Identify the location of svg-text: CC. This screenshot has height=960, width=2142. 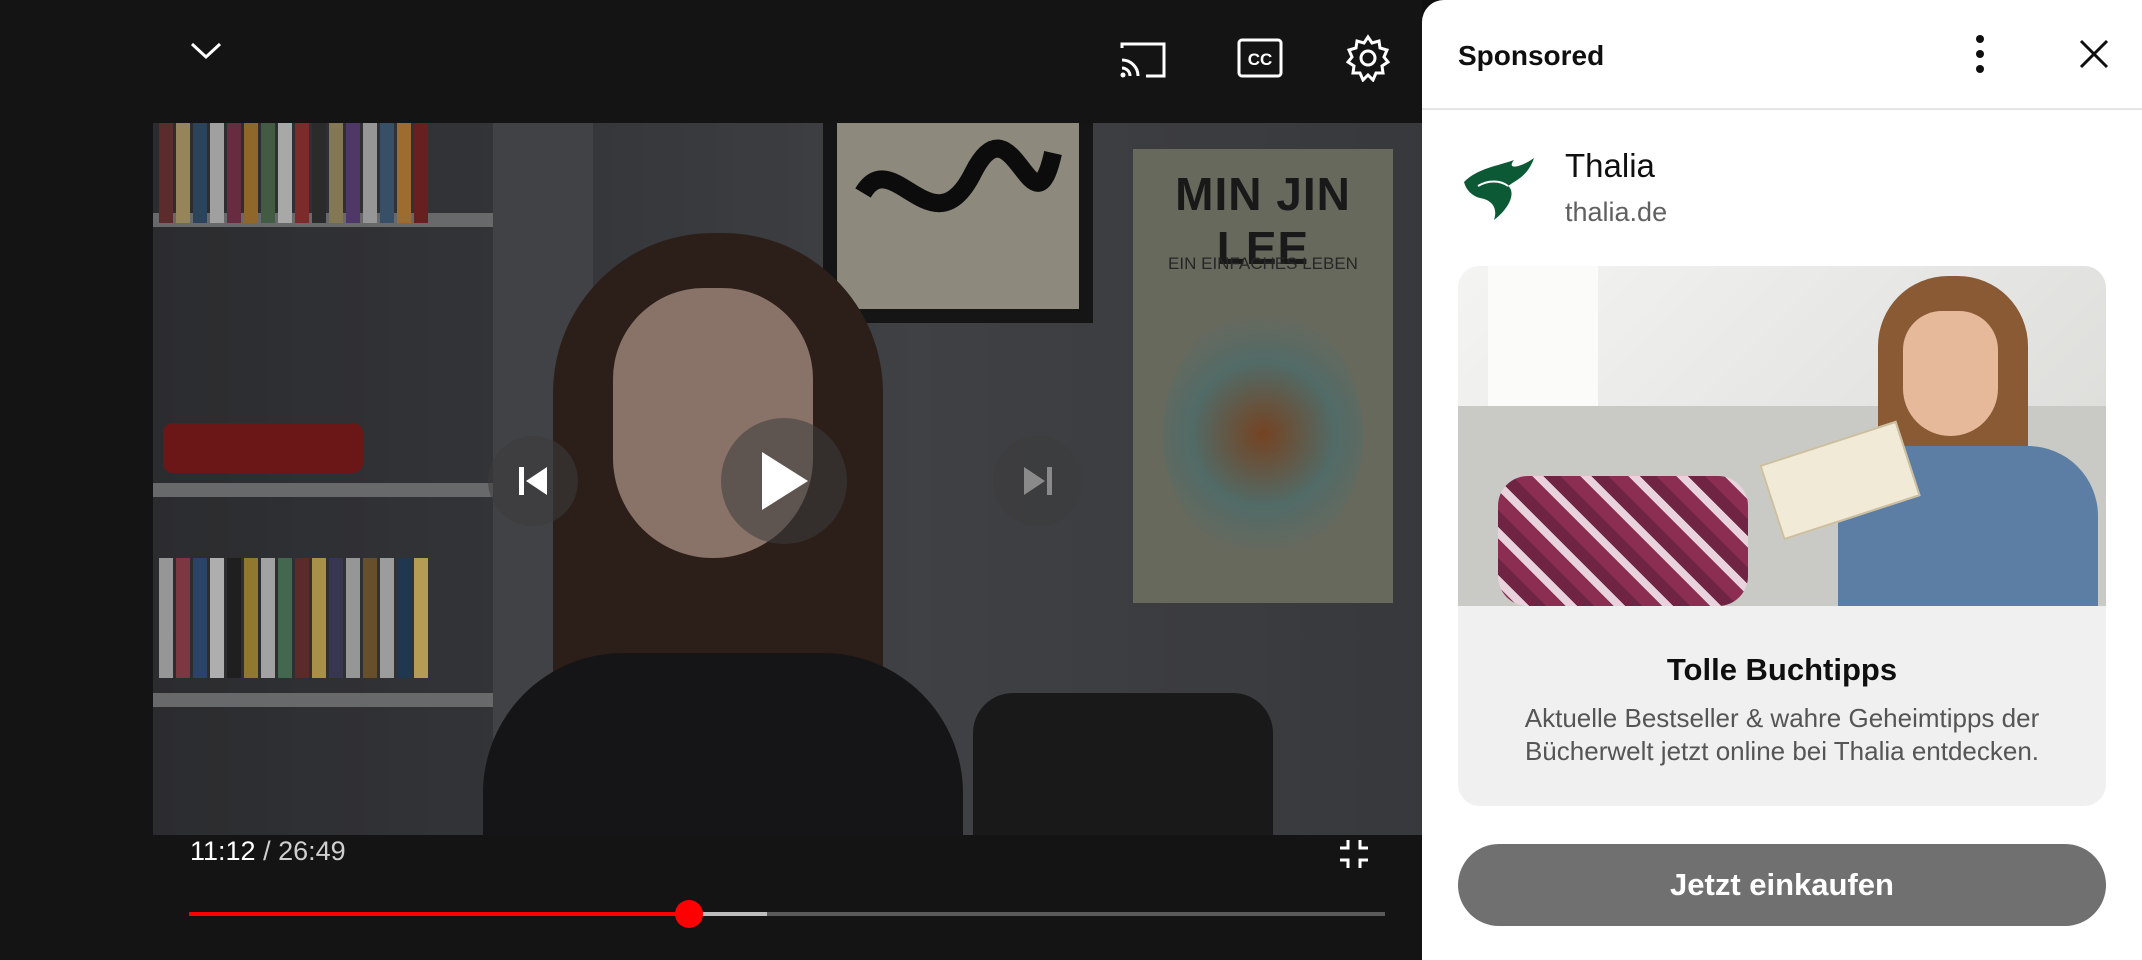
(1260, 59).